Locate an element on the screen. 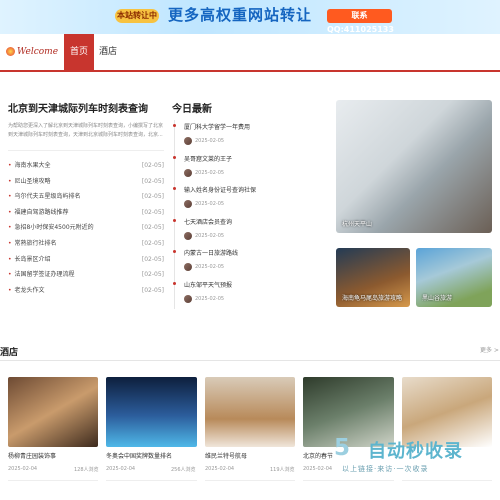 The height and width of the screenshot is (500, 500). hotel-item-views: 128人浏览 is located at coordinates (86, 470).